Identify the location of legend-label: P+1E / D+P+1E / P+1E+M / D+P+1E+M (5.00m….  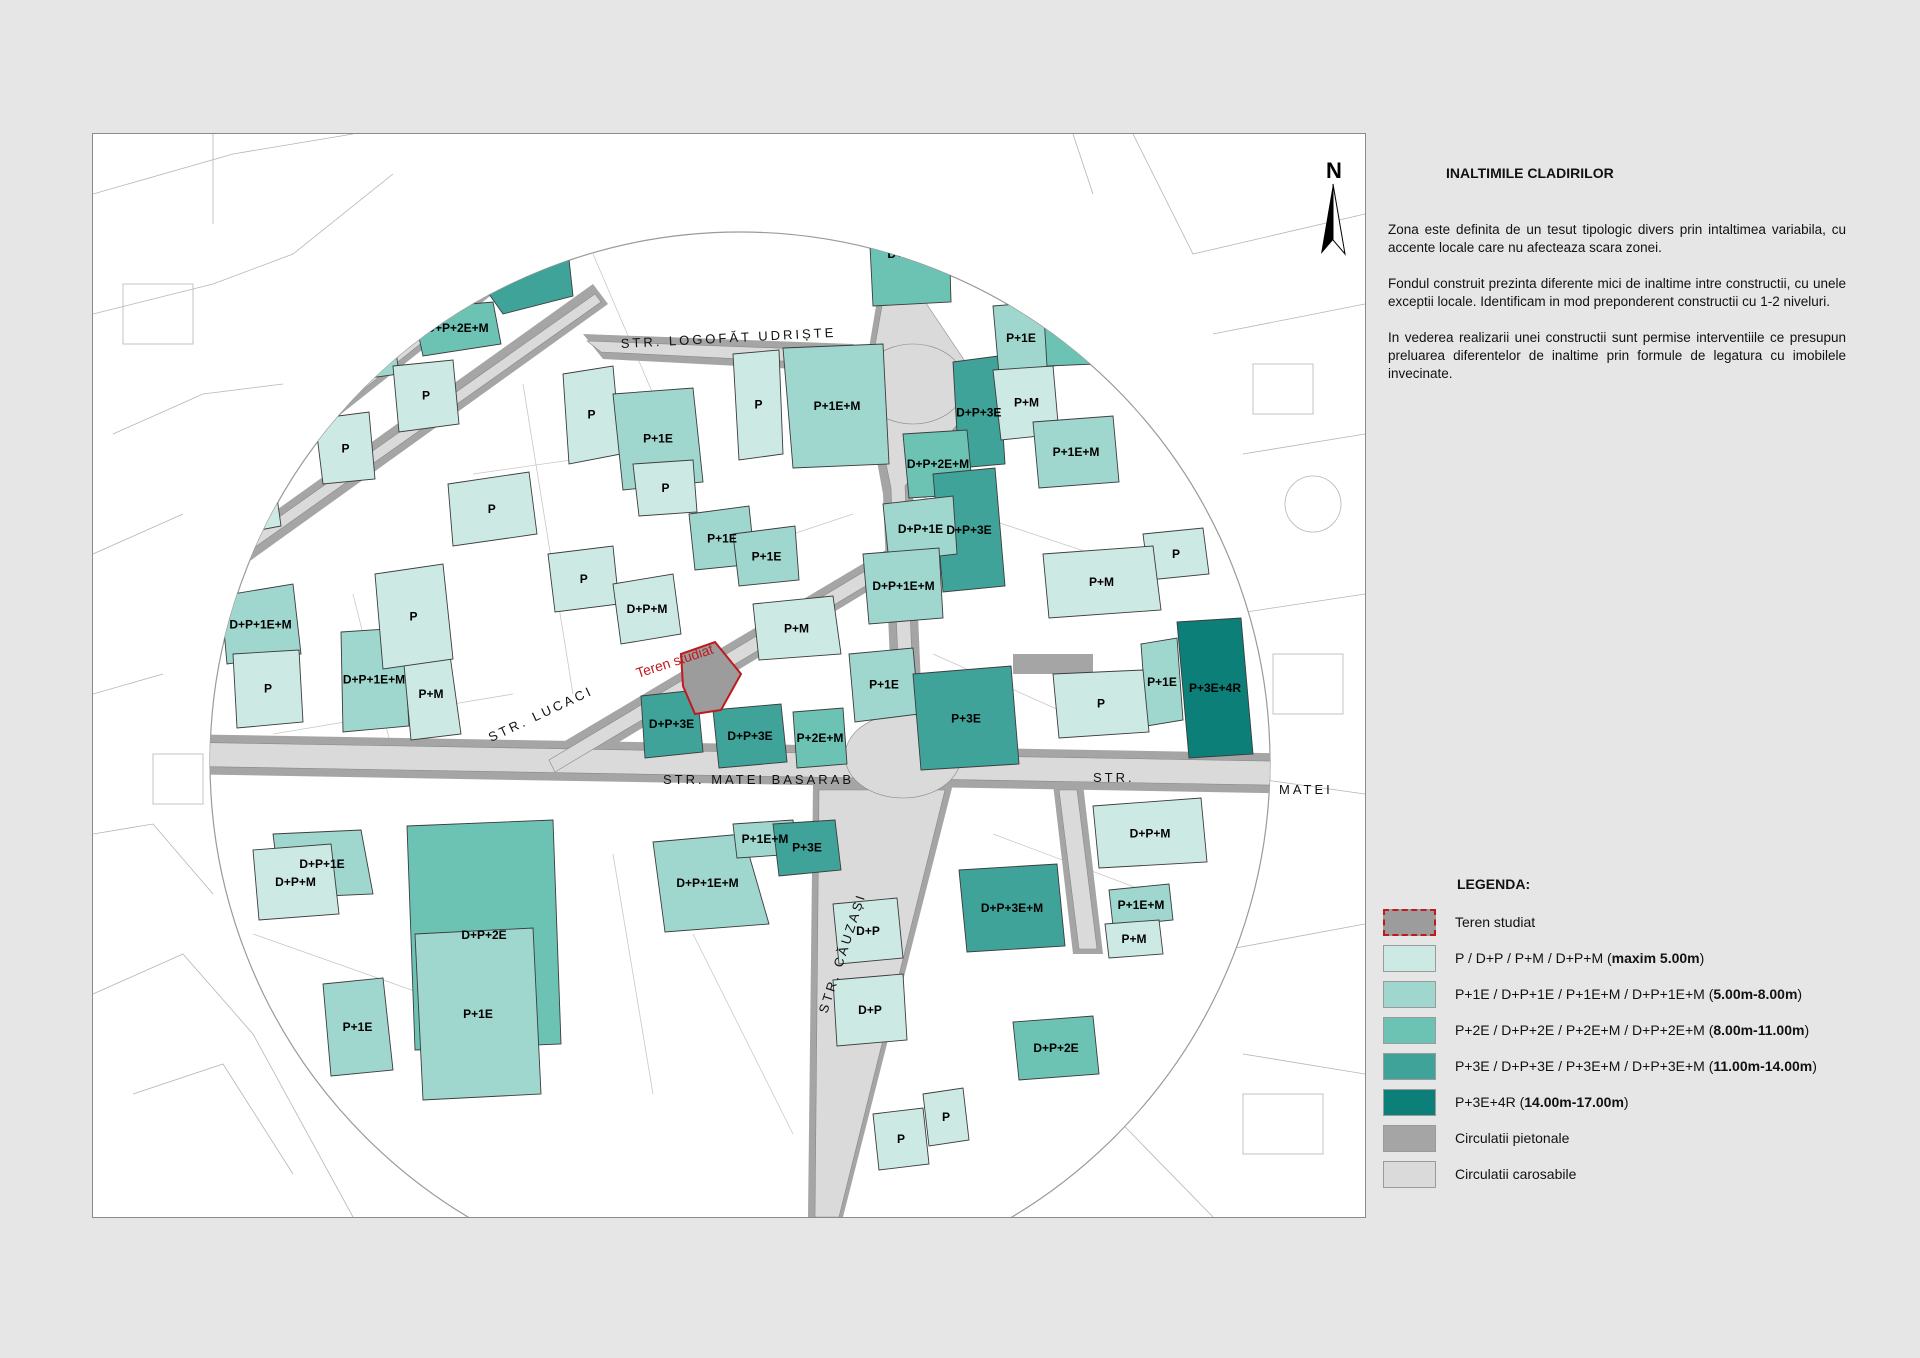
(1629, 994).